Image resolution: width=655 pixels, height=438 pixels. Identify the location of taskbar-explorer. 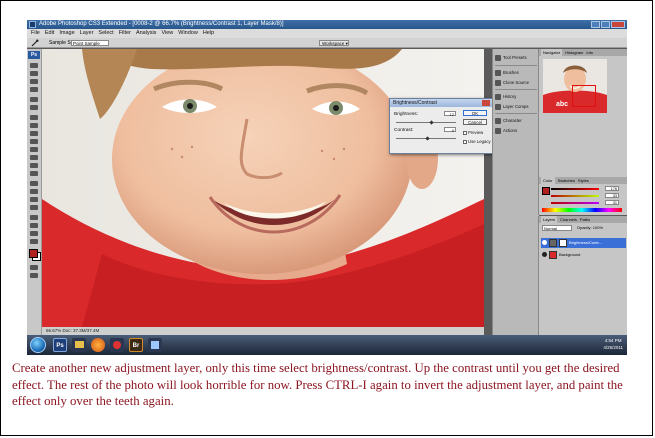
(79, 345).